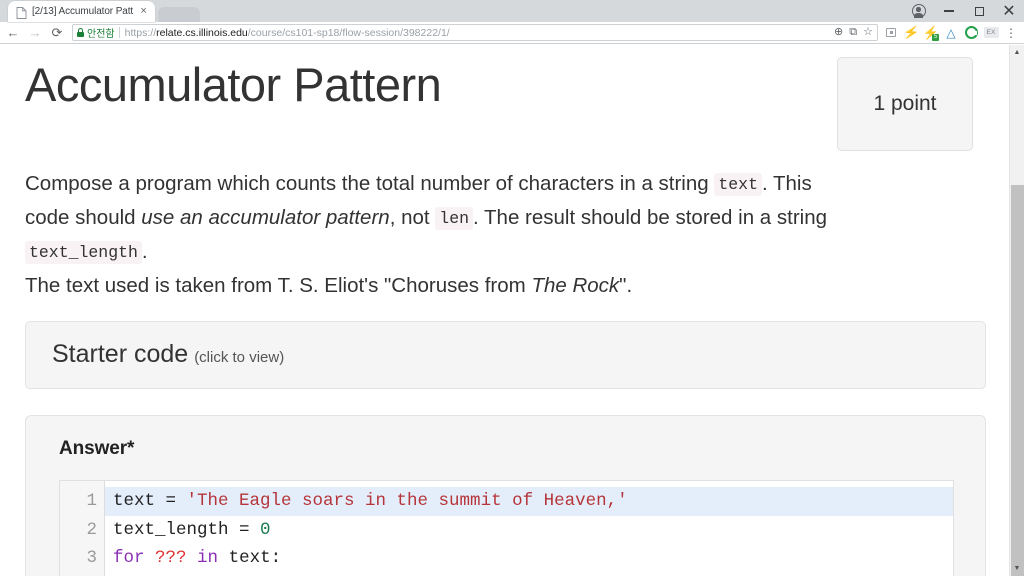 The width and height of the screenshot is (1024, 576). What do you see at coordinates (78, 574) in the screenshot?
I see `line-number: 4` at bounding box center [78, 574].